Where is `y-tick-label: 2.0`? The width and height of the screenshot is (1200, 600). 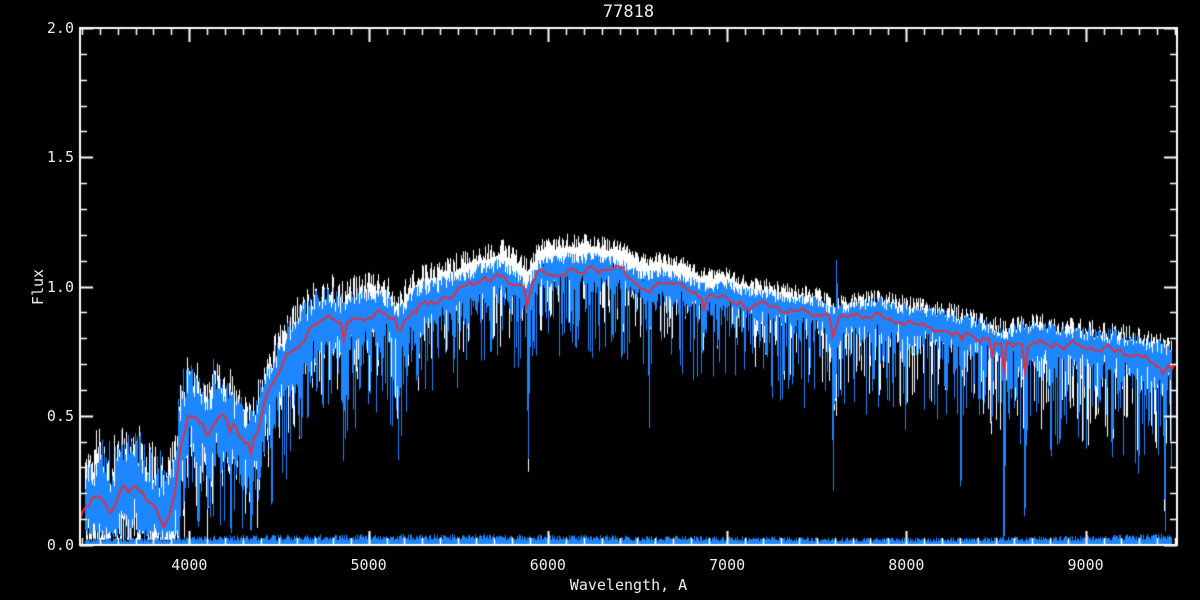 y-tick-label: 2.0 is located at coordinates (60, 28).